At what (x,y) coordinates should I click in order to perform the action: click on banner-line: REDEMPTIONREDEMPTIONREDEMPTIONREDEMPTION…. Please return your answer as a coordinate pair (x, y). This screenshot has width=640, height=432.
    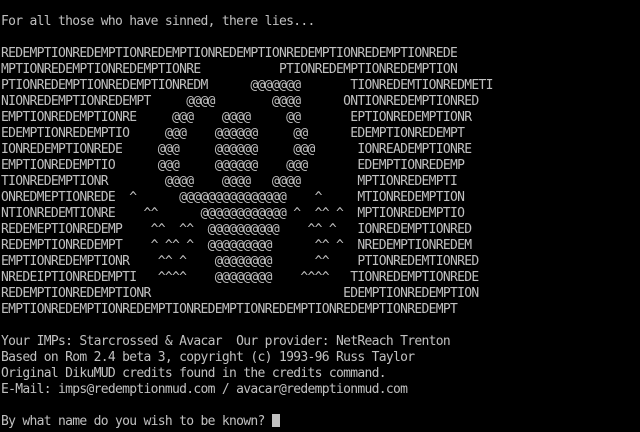
    Looking at the image, I should click on (229, 53).